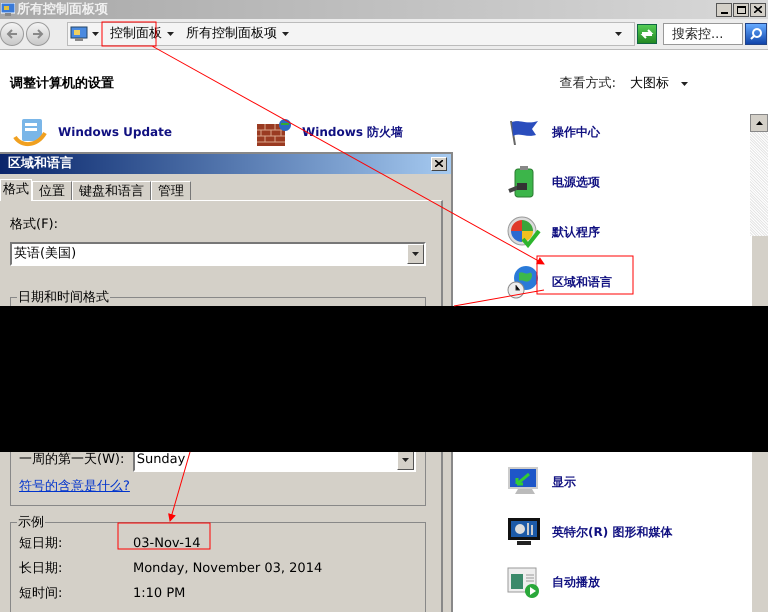 Image resolution: width=768 pixels, height=612 pixels. What do you see at coordinates (724, 13) in the screenshot?
I see `minimize-icon` at bounding box center [724, 13].